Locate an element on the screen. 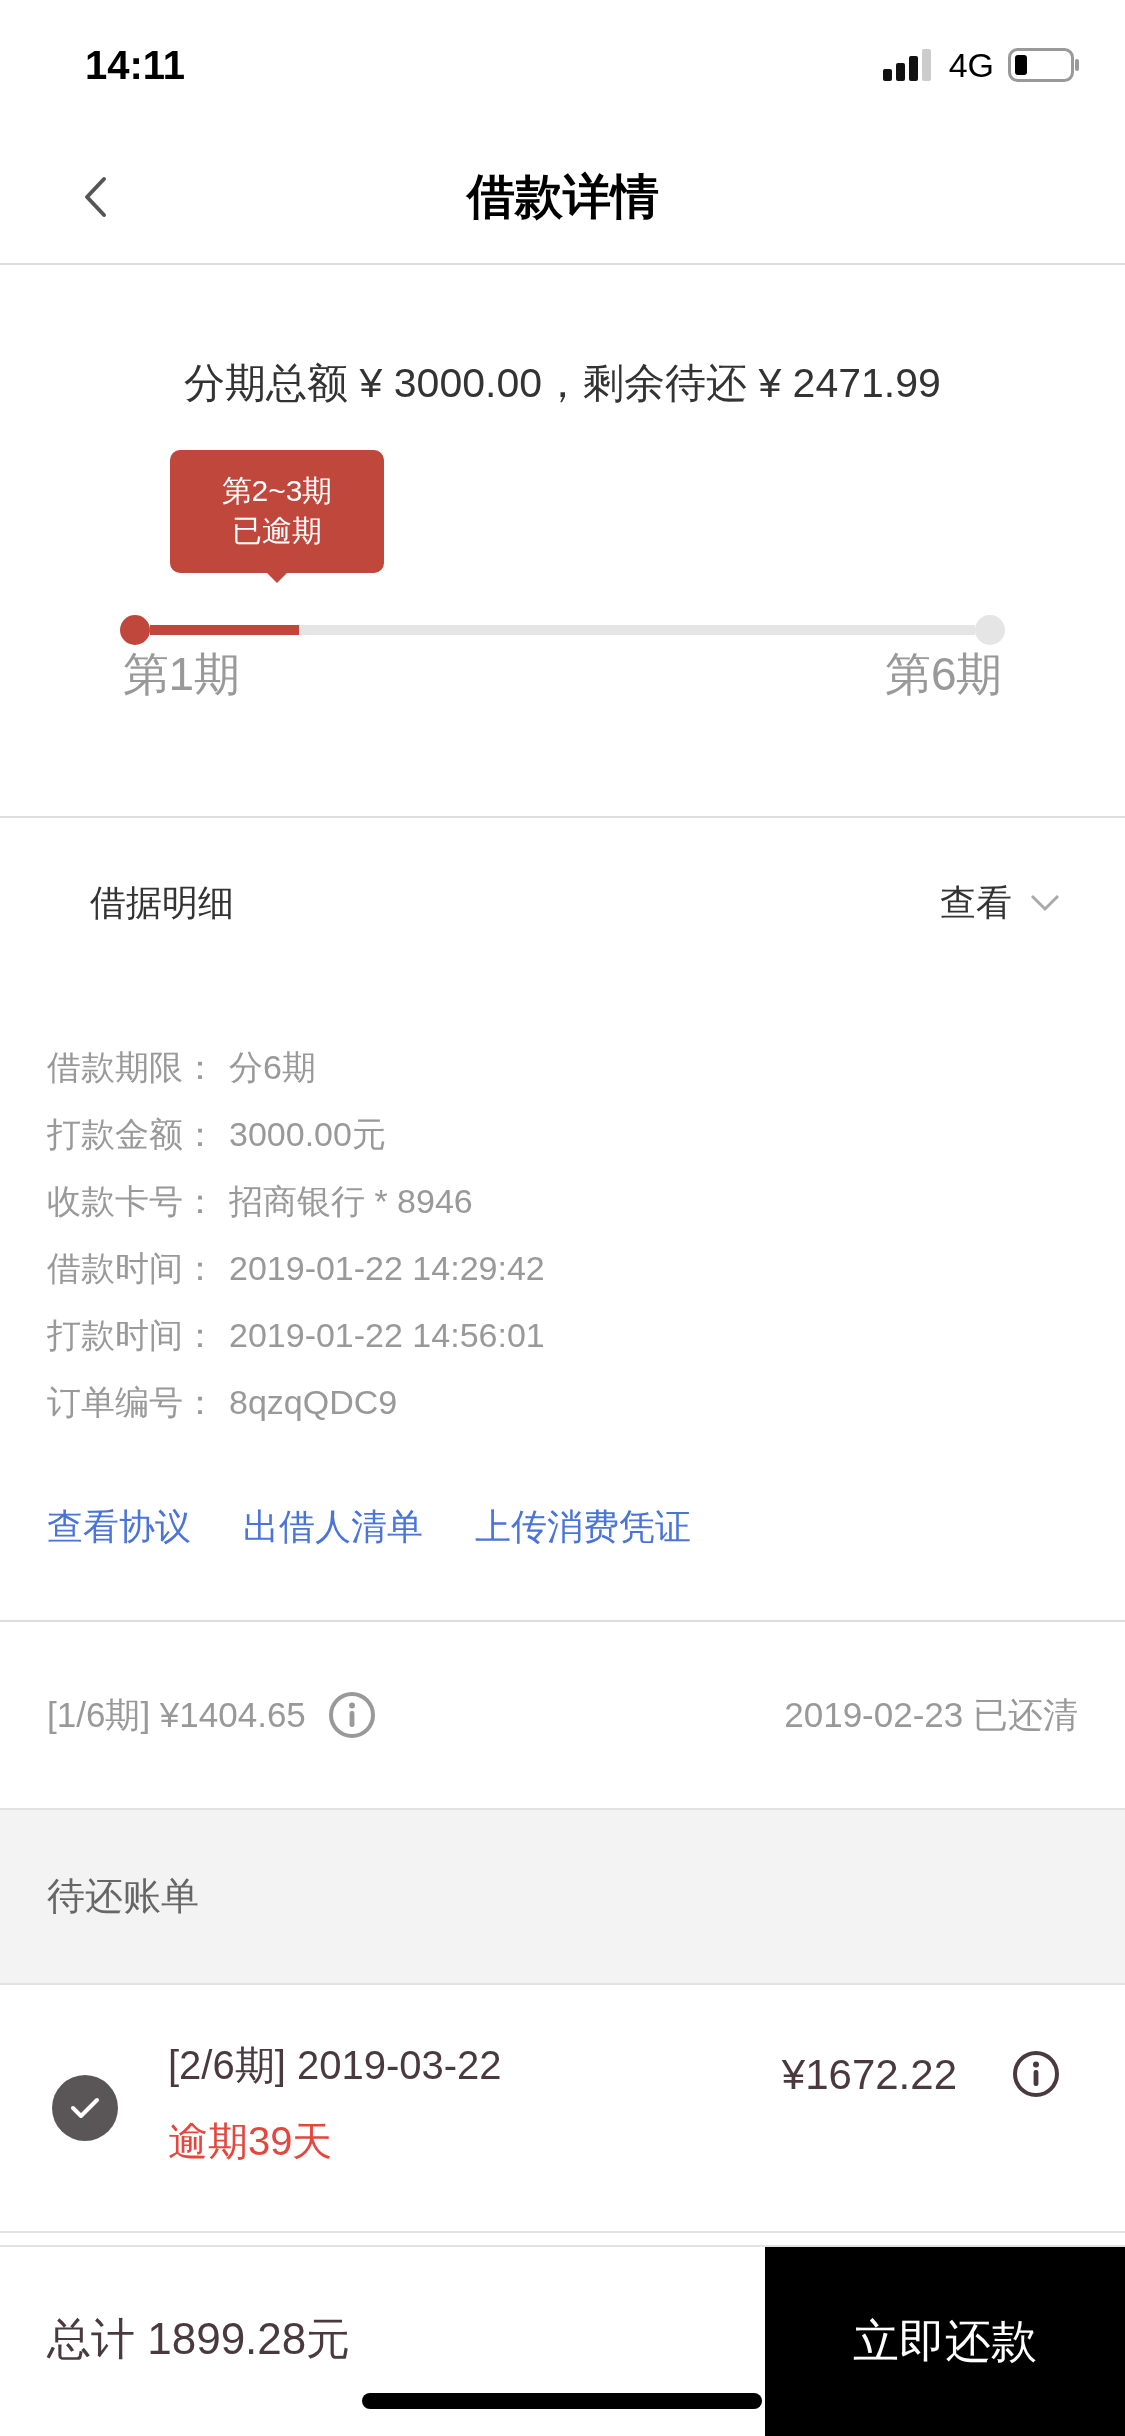 The image size is (1125, 2436). detail-label: 收款卡号： is located at coordinates (132, 1201).